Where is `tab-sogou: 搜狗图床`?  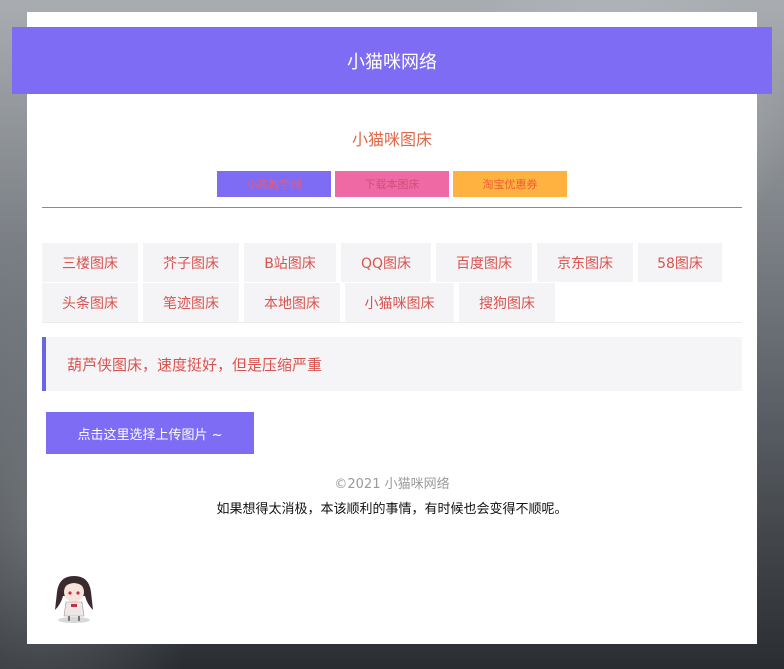
tab-sogou: 搜狗图床 is located at coordinates (507, 302).